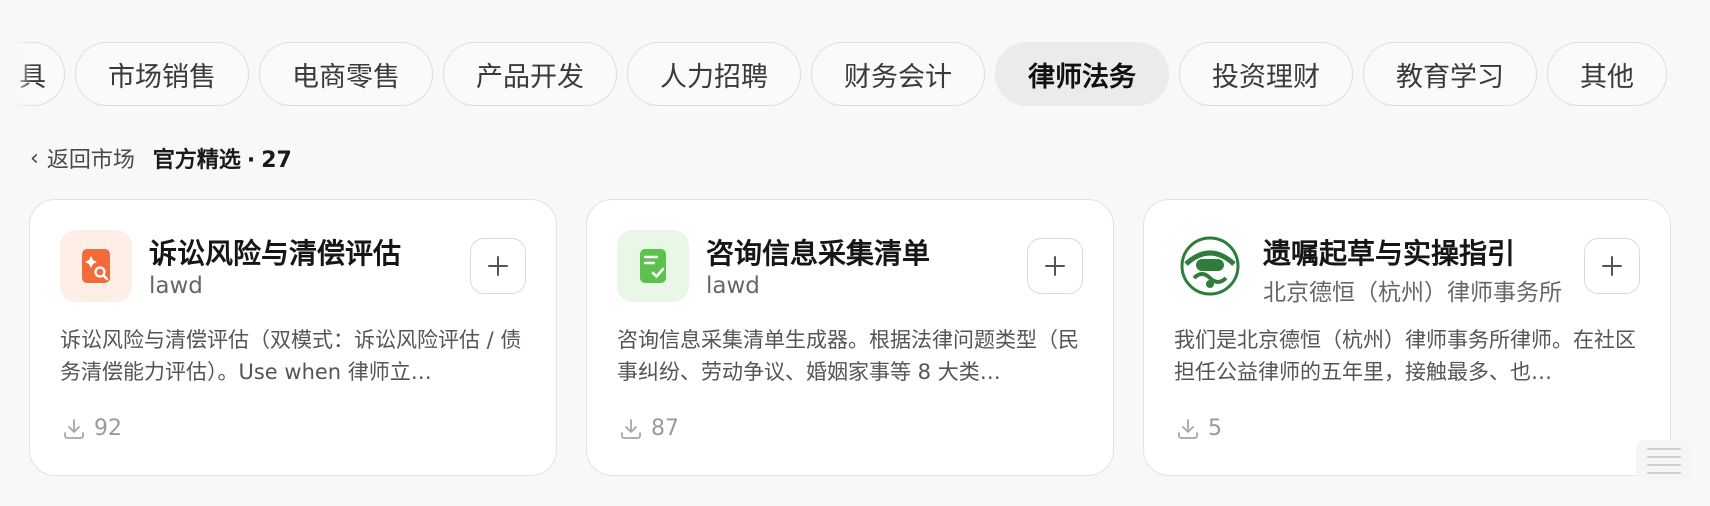  I want to click on skill-title: 遗嘱起草与实操指引, so click(1389, 253).